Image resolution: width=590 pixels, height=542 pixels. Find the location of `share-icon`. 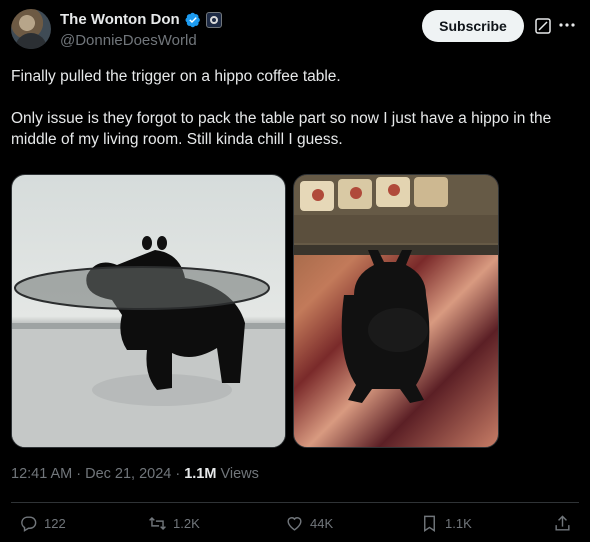

share-icon is located at coordinates (562, 523).